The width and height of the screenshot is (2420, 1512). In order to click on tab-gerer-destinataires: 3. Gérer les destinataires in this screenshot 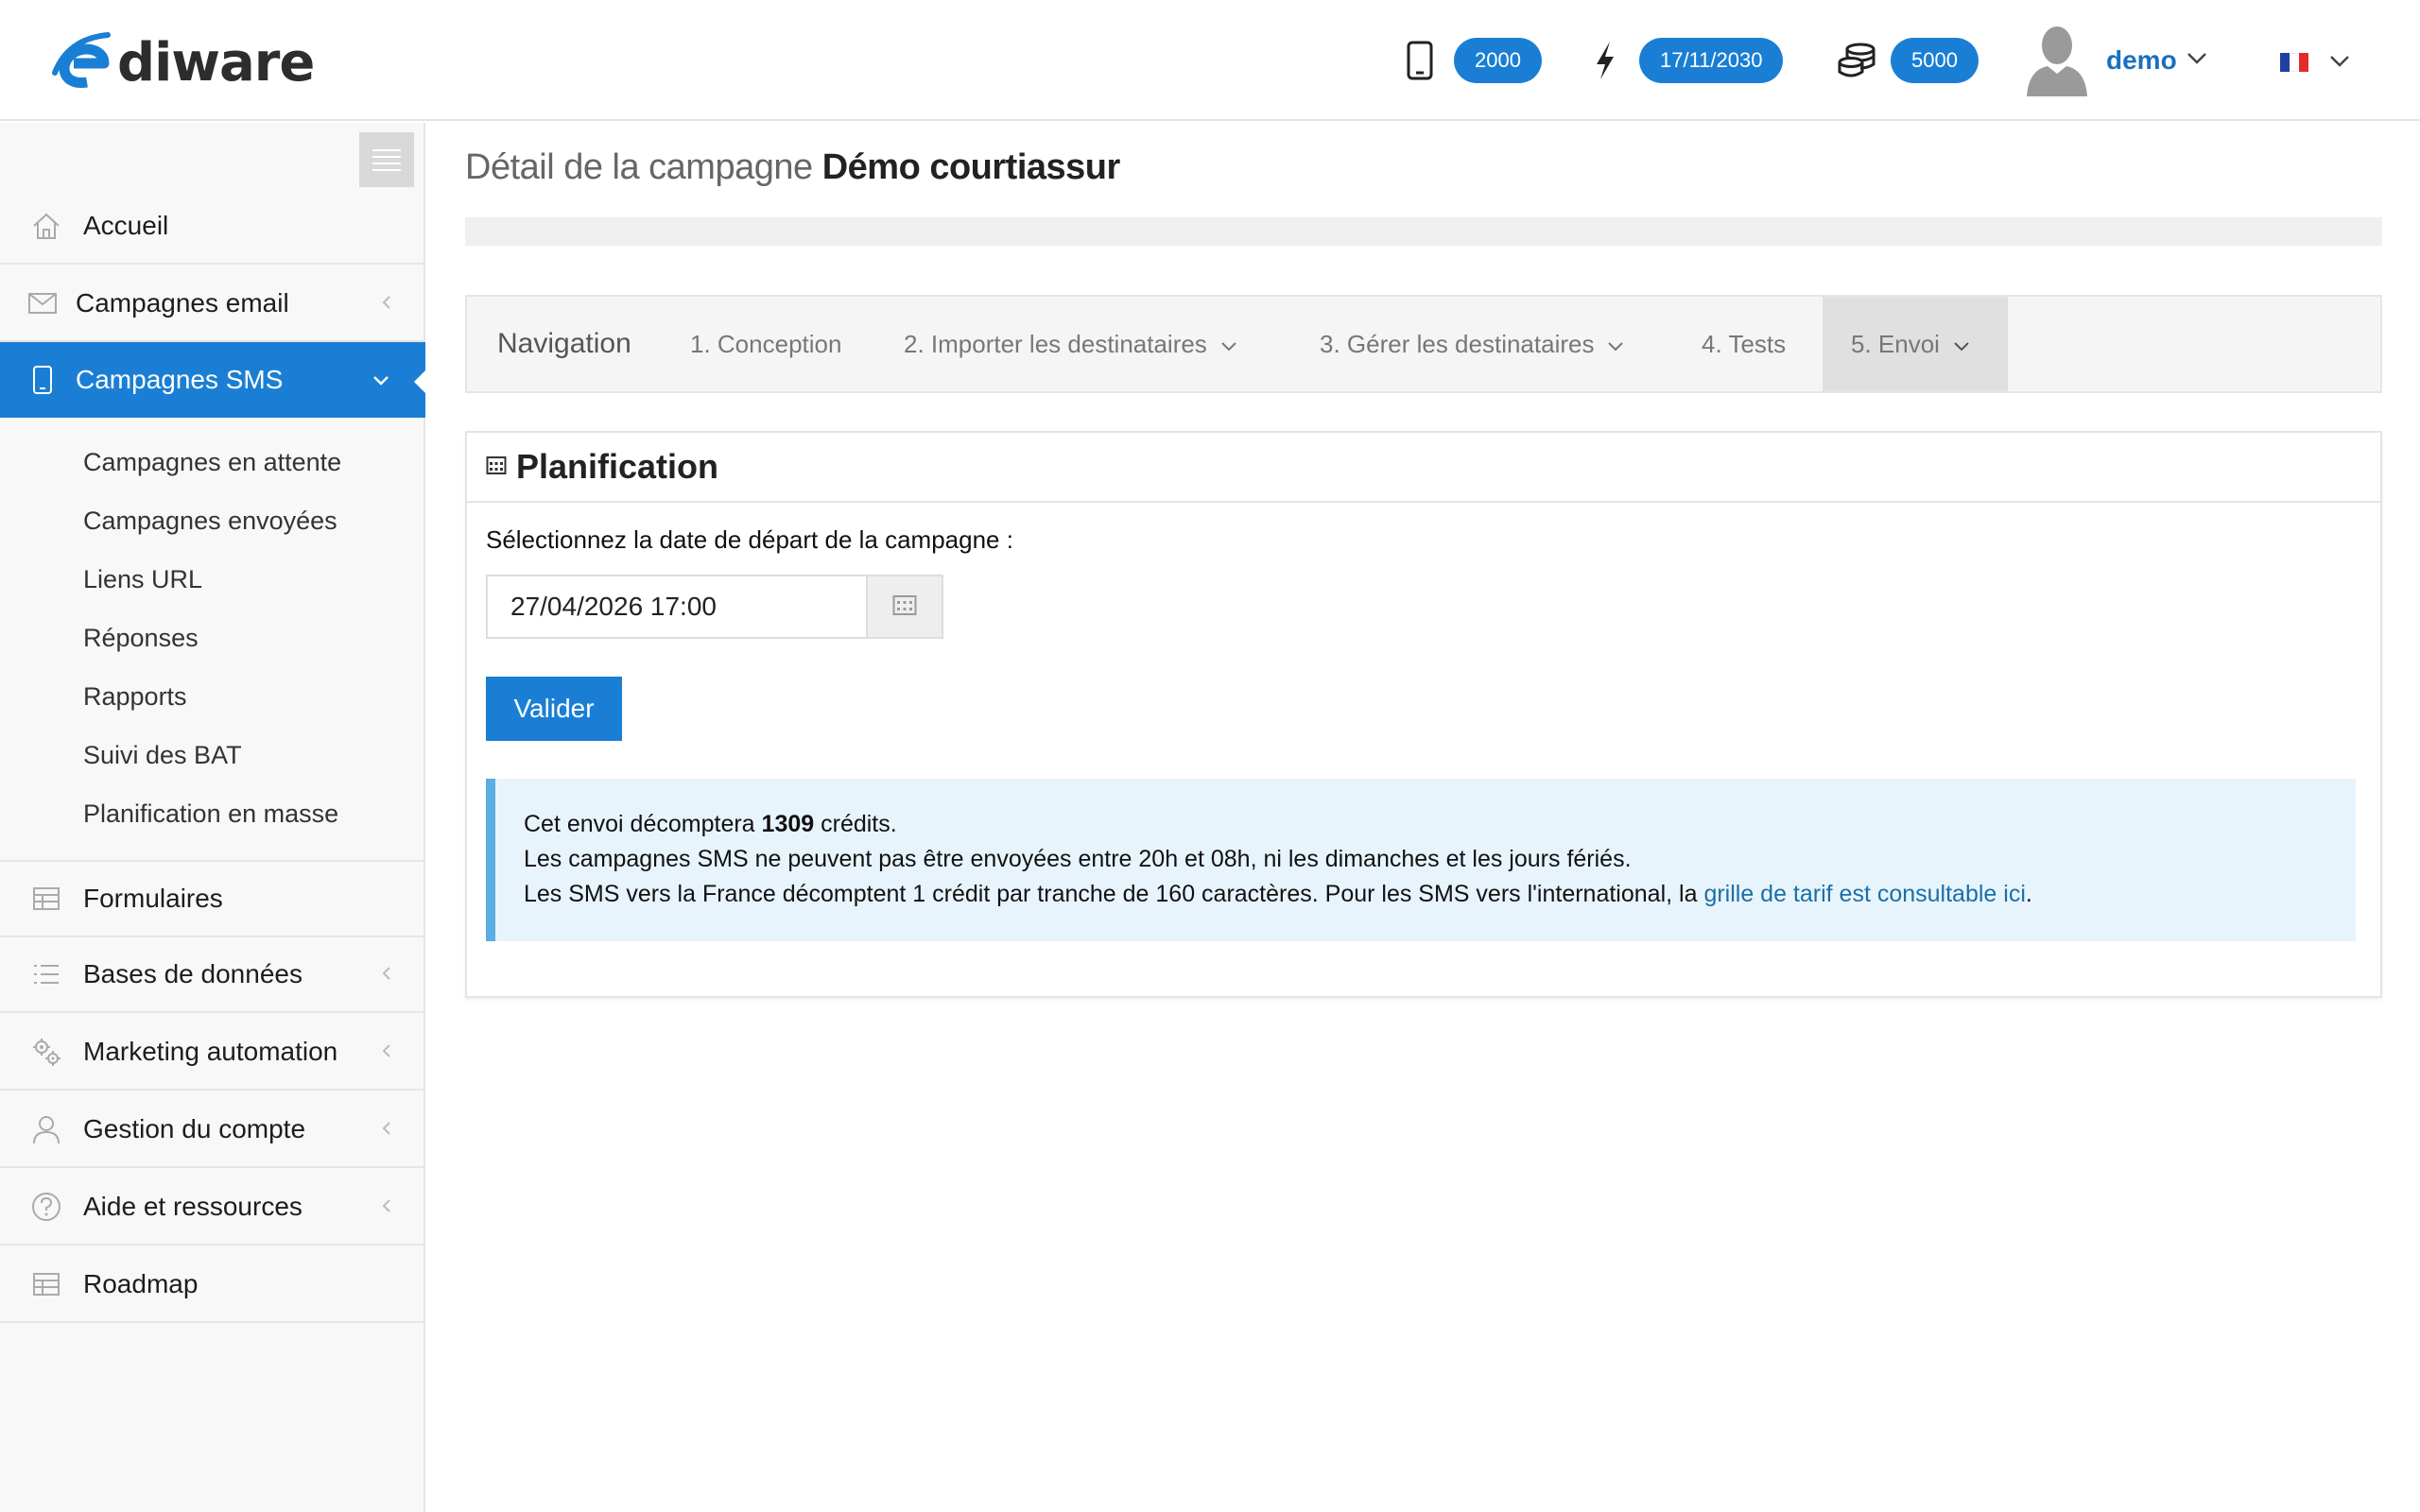, I will do `click(1472, 344)`.